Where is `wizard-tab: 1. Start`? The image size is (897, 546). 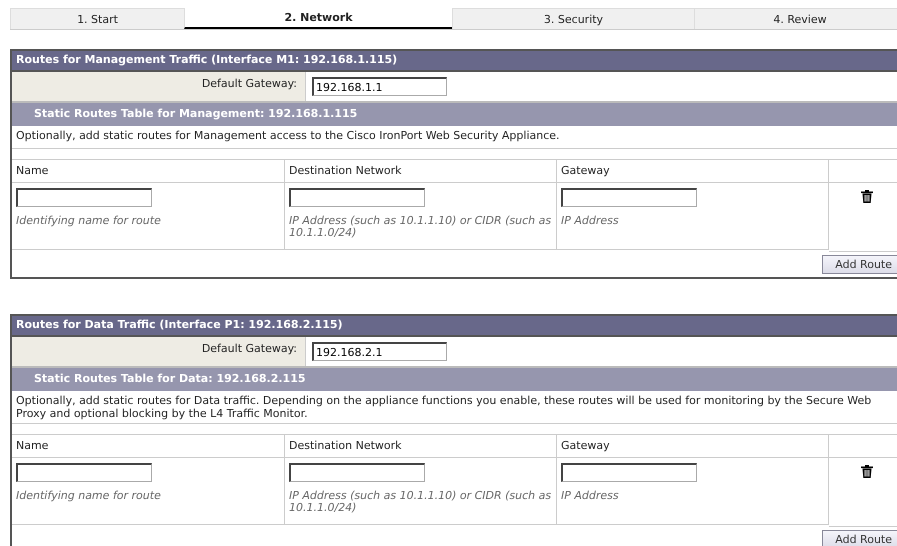
wizard-tab: 1. Start is located at coordinates (97, 18).